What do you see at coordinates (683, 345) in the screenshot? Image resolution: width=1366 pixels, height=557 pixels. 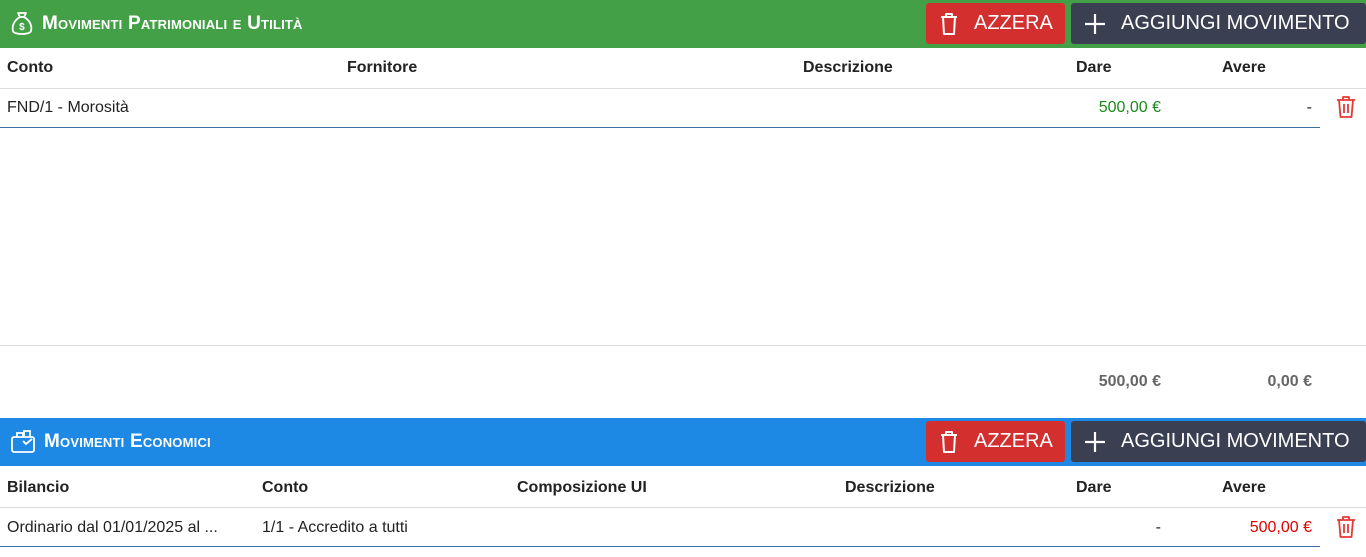 I see `footer-divider` at bounding box center [683, 345].